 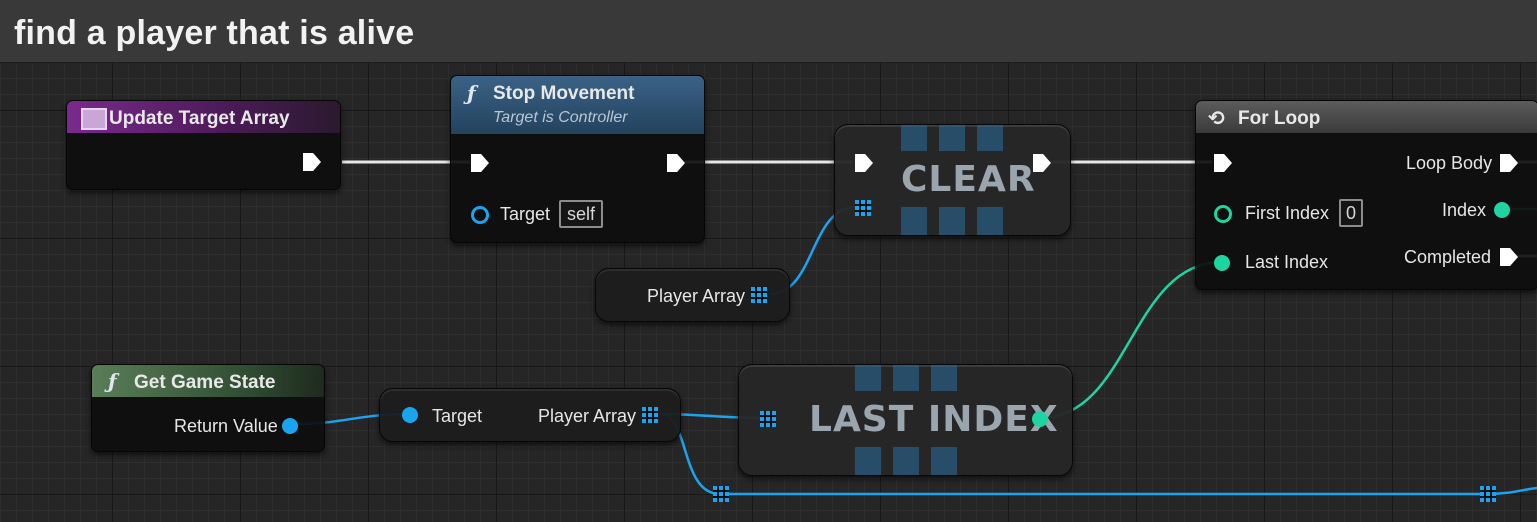 What do you see at coordinates (696, 296) in the screenshot?
I see `variable-label: Player Array` at bounding box center [696, 296].